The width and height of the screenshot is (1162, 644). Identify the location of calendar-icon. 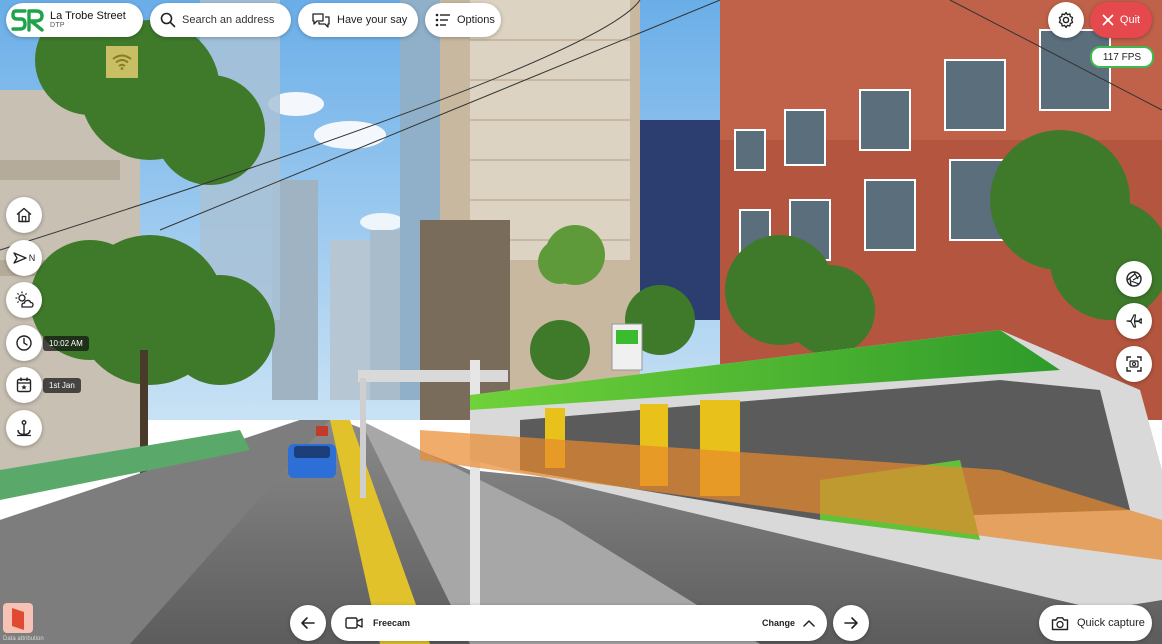
(24, 385).